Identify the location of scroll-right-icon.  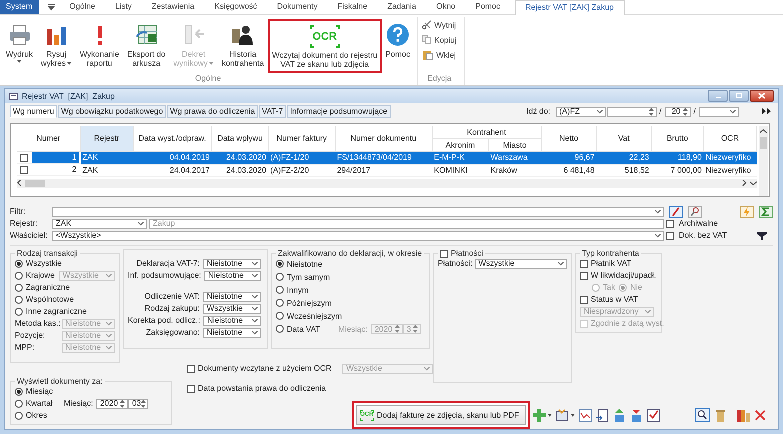
(744, 183).